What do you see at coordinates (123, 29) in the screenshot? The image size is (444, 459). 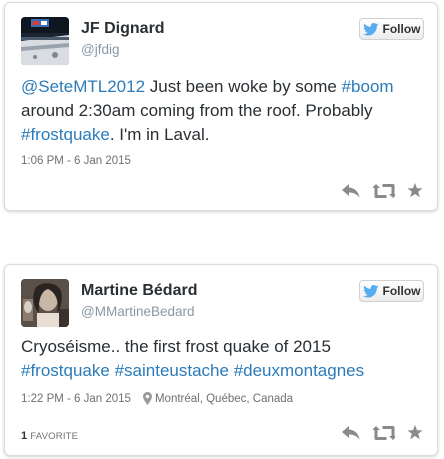 I see `author-name: JF Dignard` at bounding box center [123, 29].